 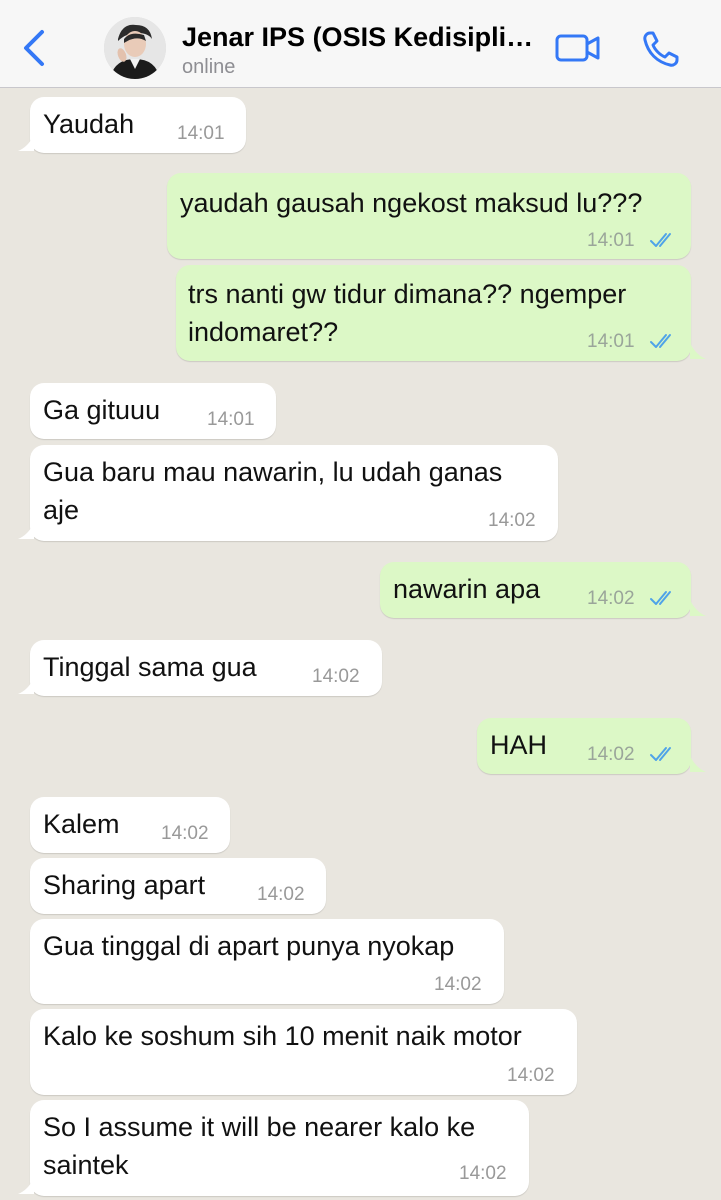 What do you see at coordinates (89, 124) in the screenshot?
I see `message-text: Yaudah` at bounding box center [89, 124].